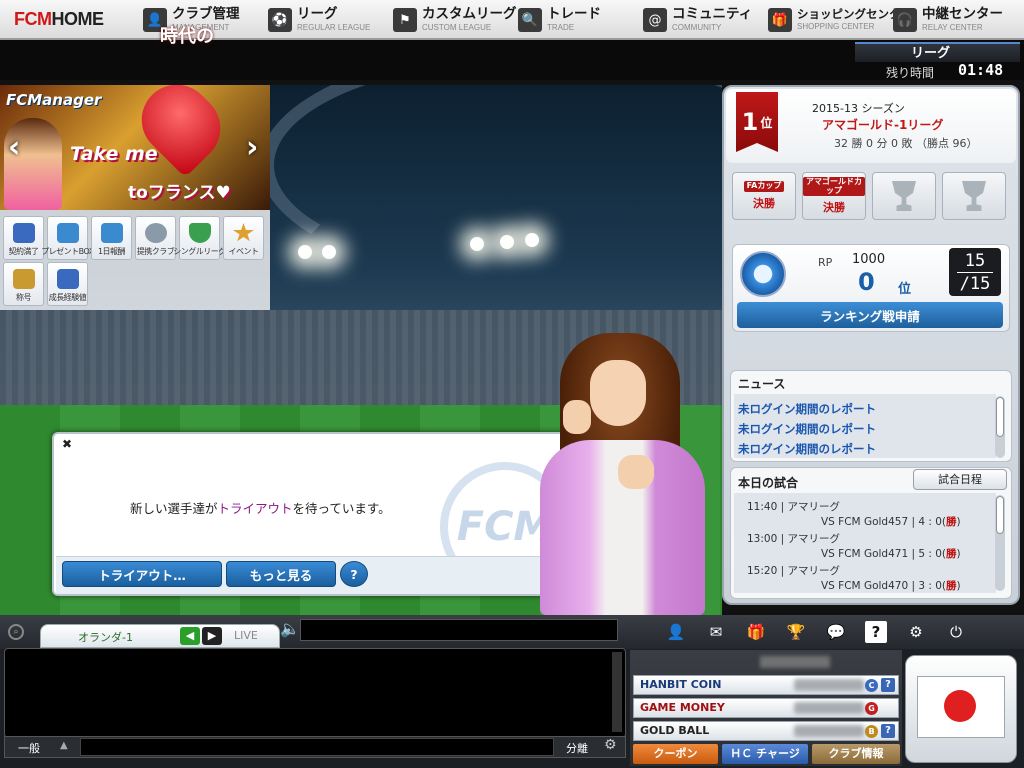 The height and width of the screenshot is (768, 1024). I want to click on rank-badge: 1位, so click(757, 122).